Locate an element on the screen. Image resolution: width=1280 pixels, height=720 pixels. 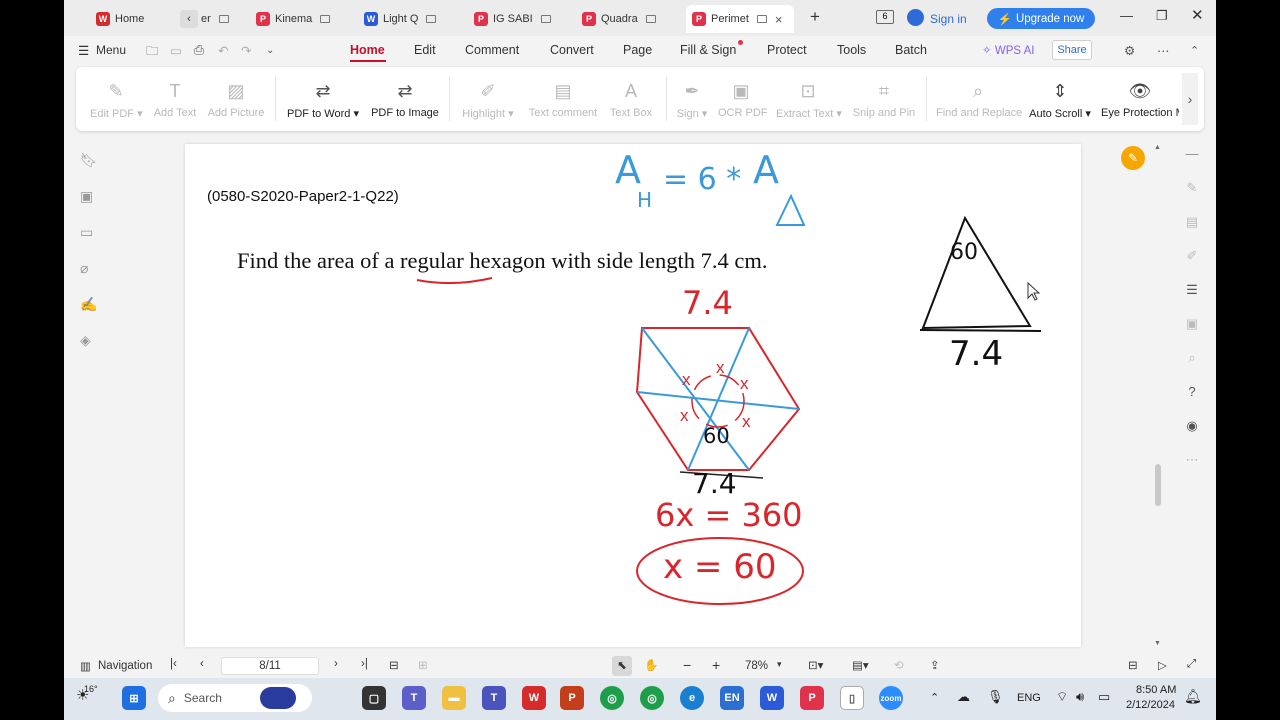
layers-icon: ◈ is located at coordinates (90, 350).